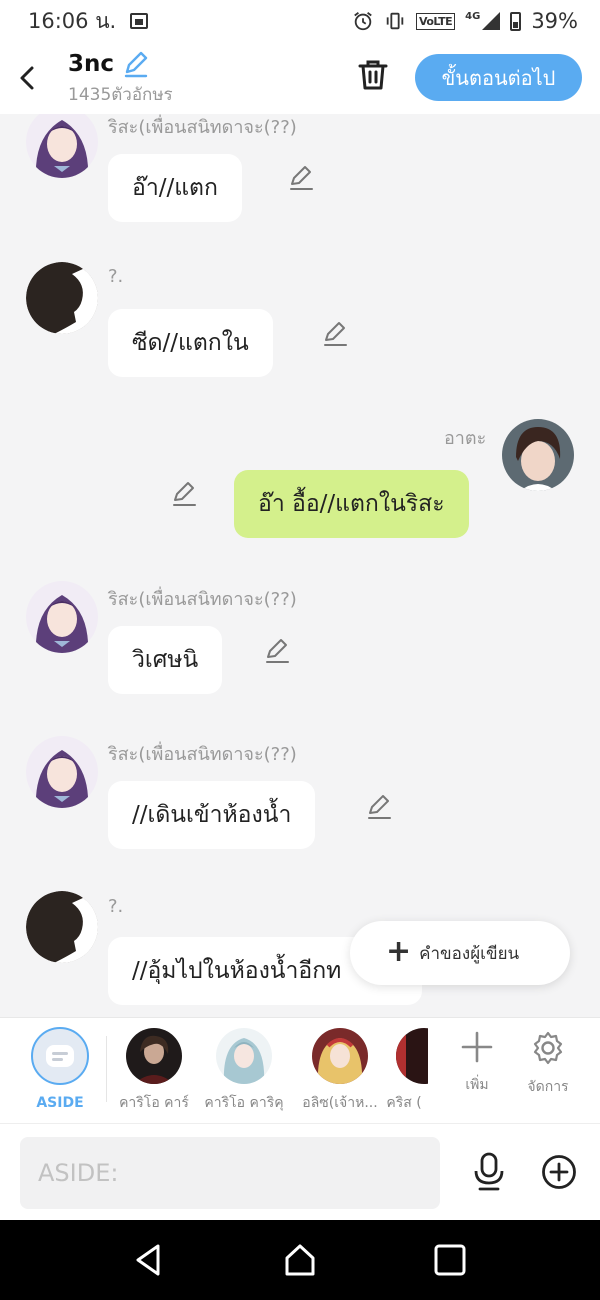 The width and height of the screenshot is (600, 1300). I want to click on message-bubble: //เดินเข้าห้องน้ำ, so click(212, 815).